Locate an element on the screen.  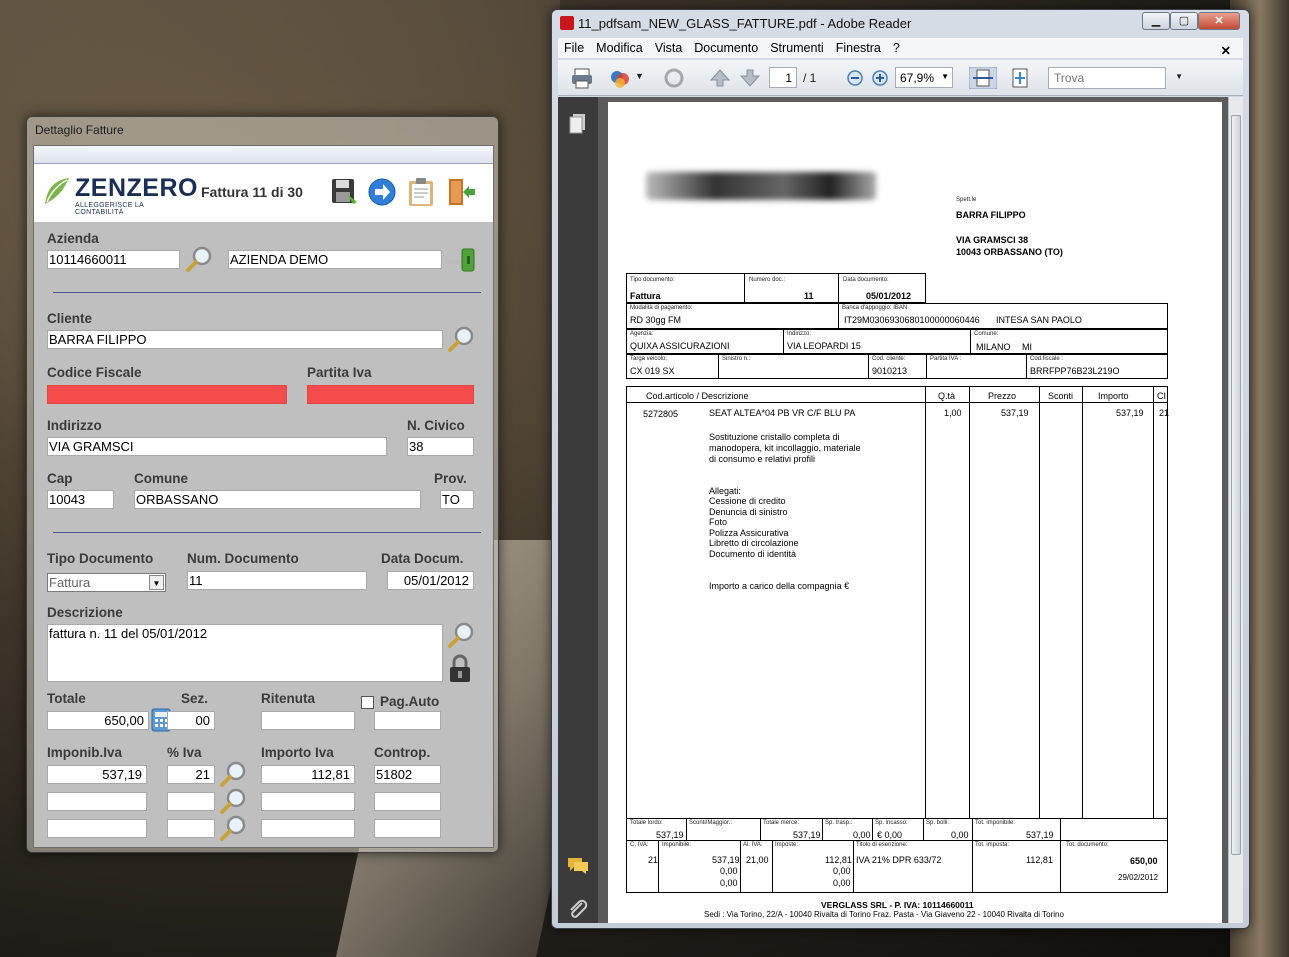
iva-perc-field: 21 is located at coordinates (191, 774).